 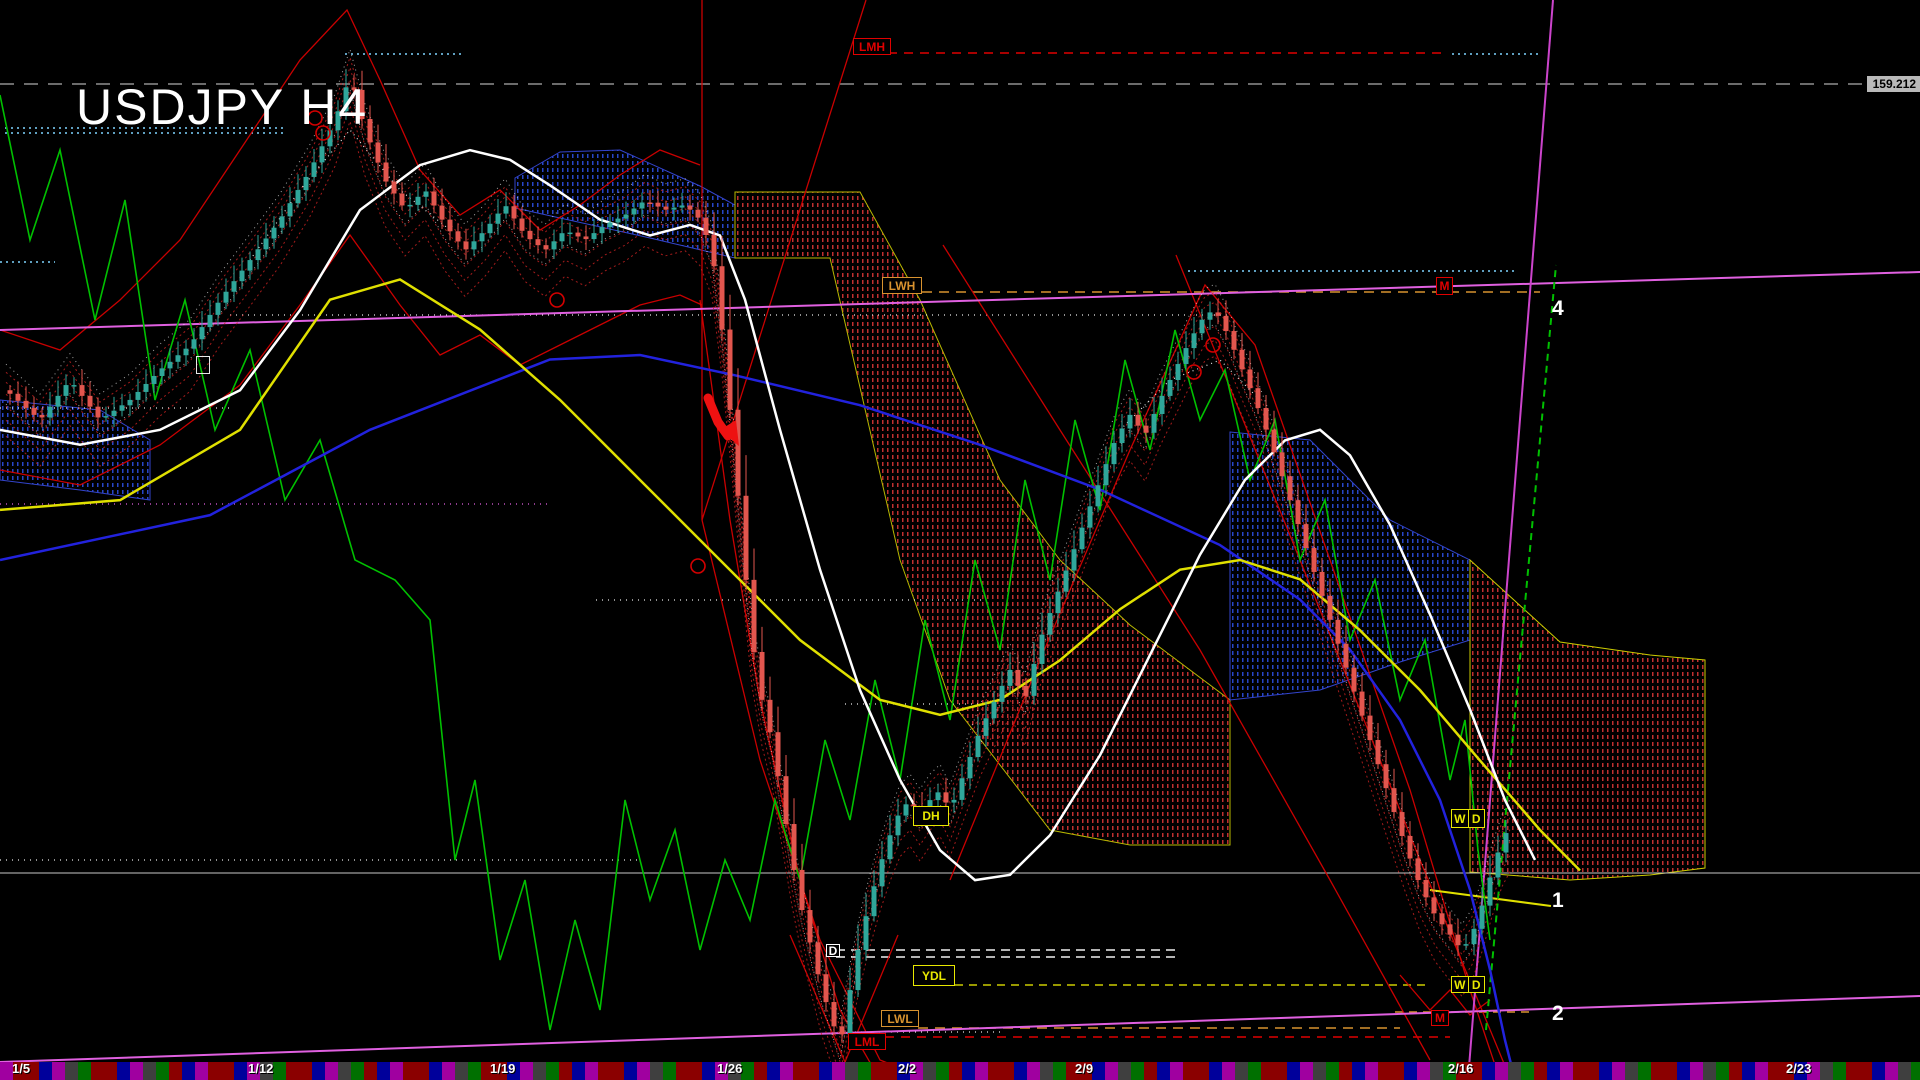 I want to click on wave-number-2: 2, so click(x=1558, y=1013).